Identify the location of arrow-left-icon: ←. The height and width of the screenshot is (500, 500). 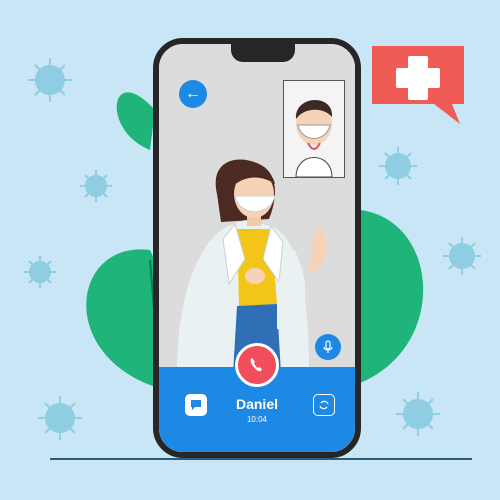
(193, 93).